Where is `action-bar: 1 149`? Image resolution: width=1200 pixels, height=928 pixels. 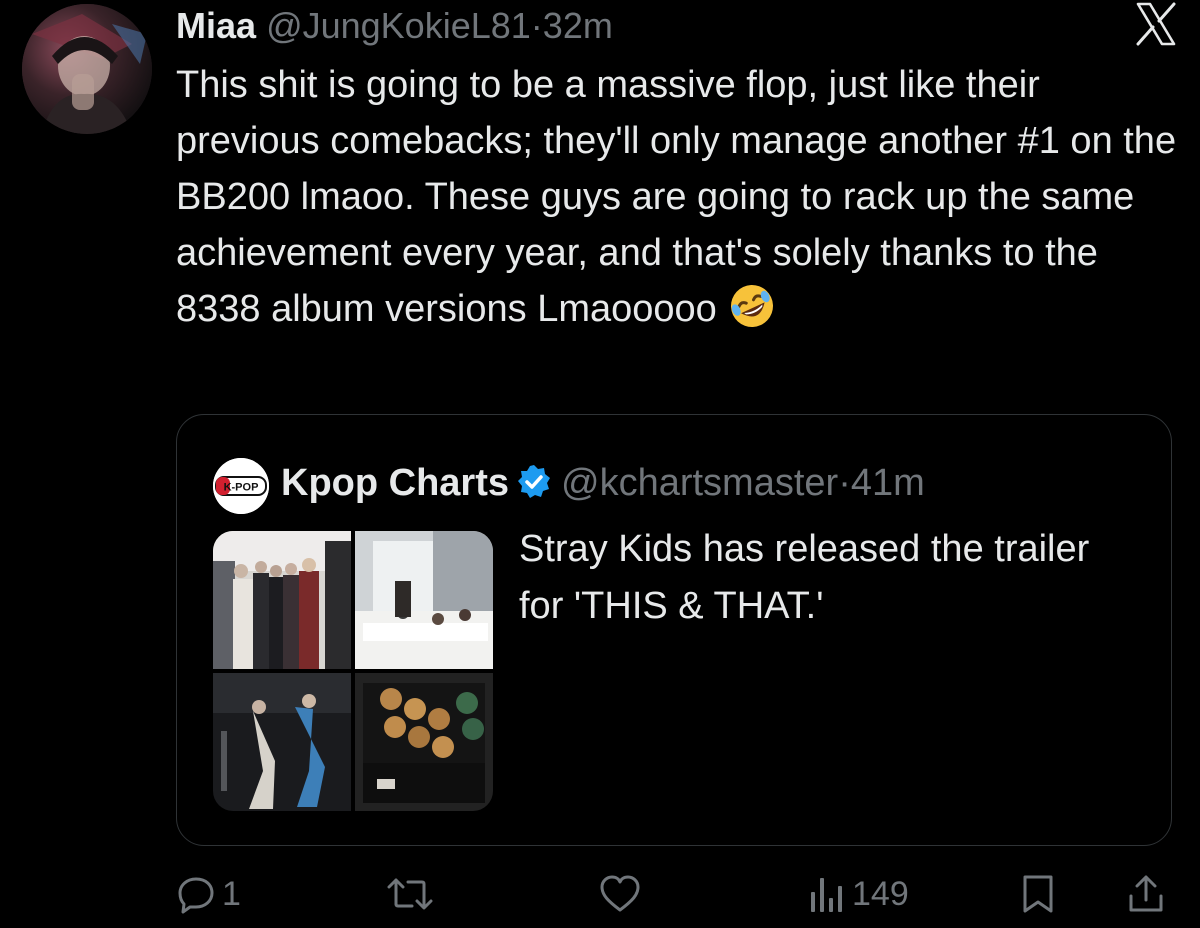
action-bar: 1 149 is located at coordinates (600, 897).